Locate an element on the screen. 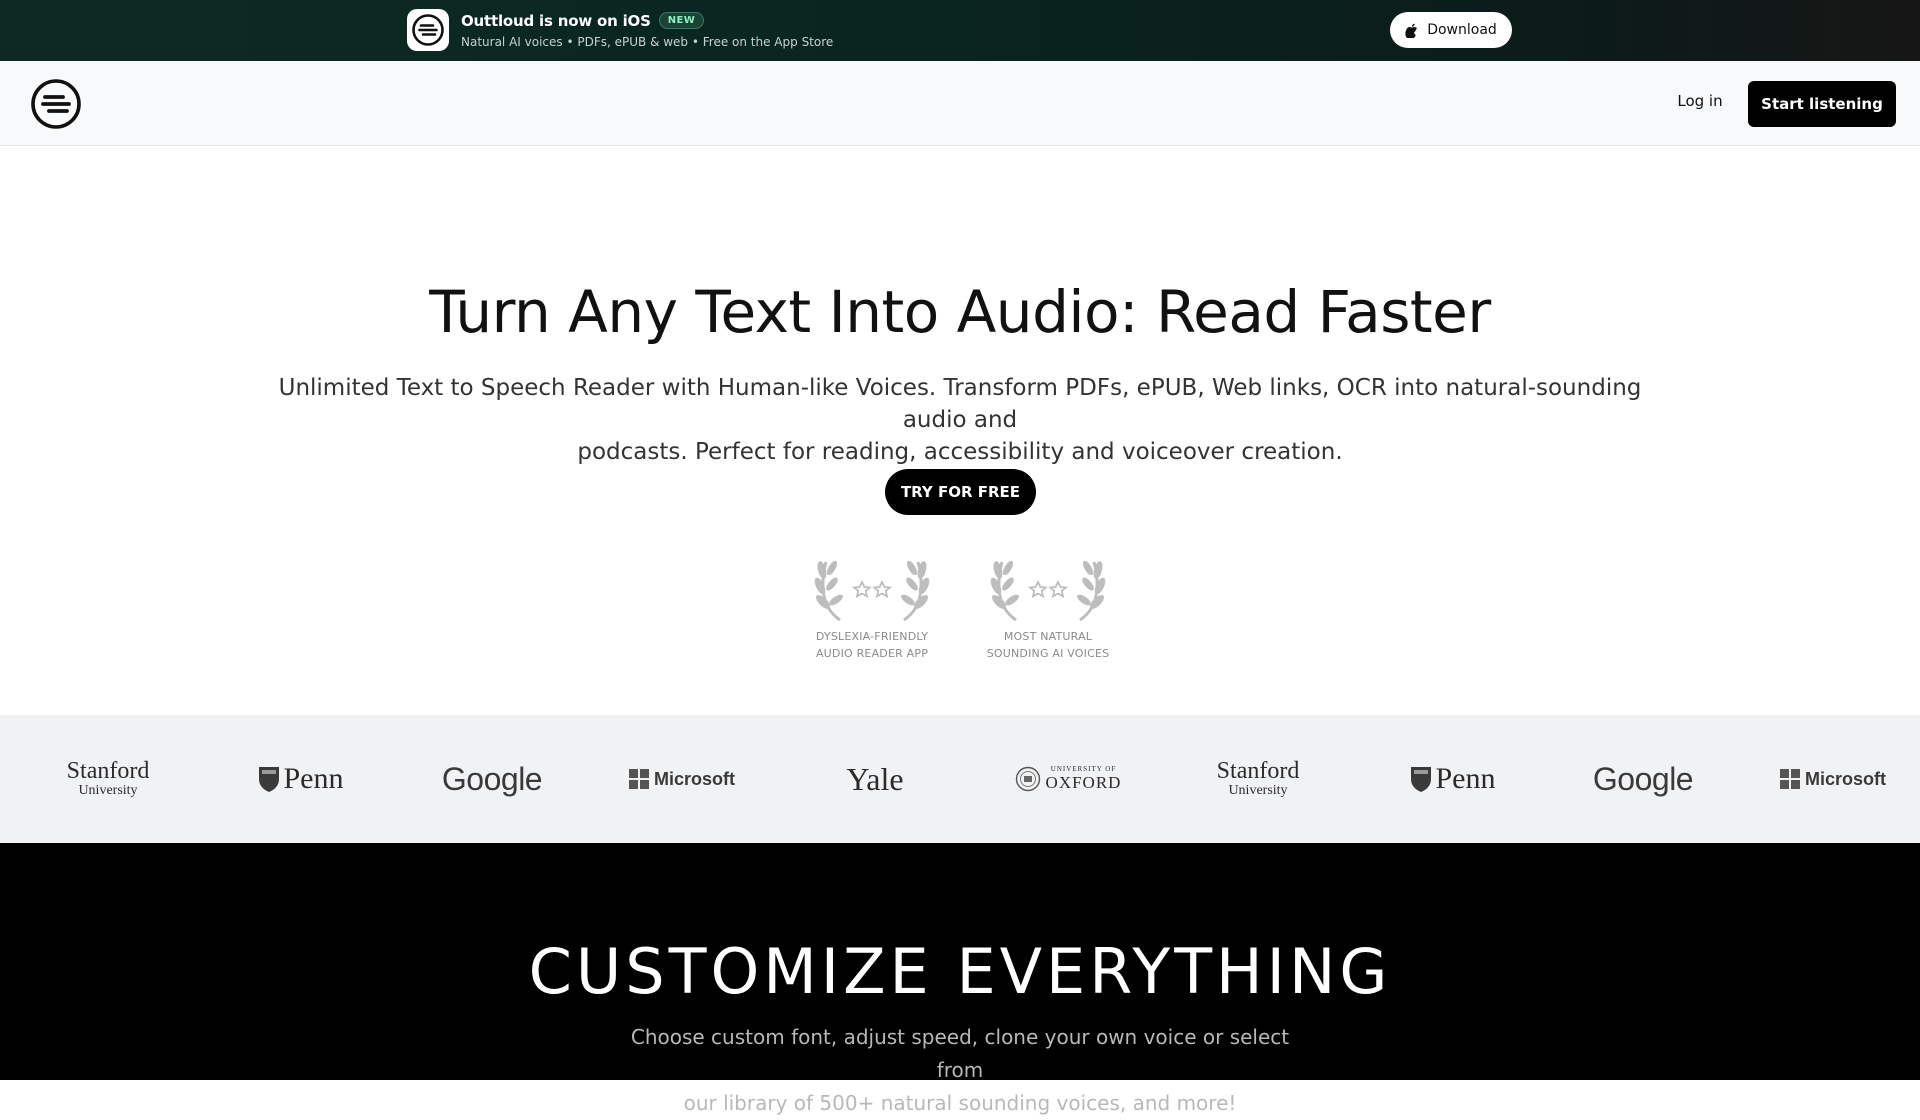  award-label-line-2: AUDIO READER APP is located at coordinates (872, 653).